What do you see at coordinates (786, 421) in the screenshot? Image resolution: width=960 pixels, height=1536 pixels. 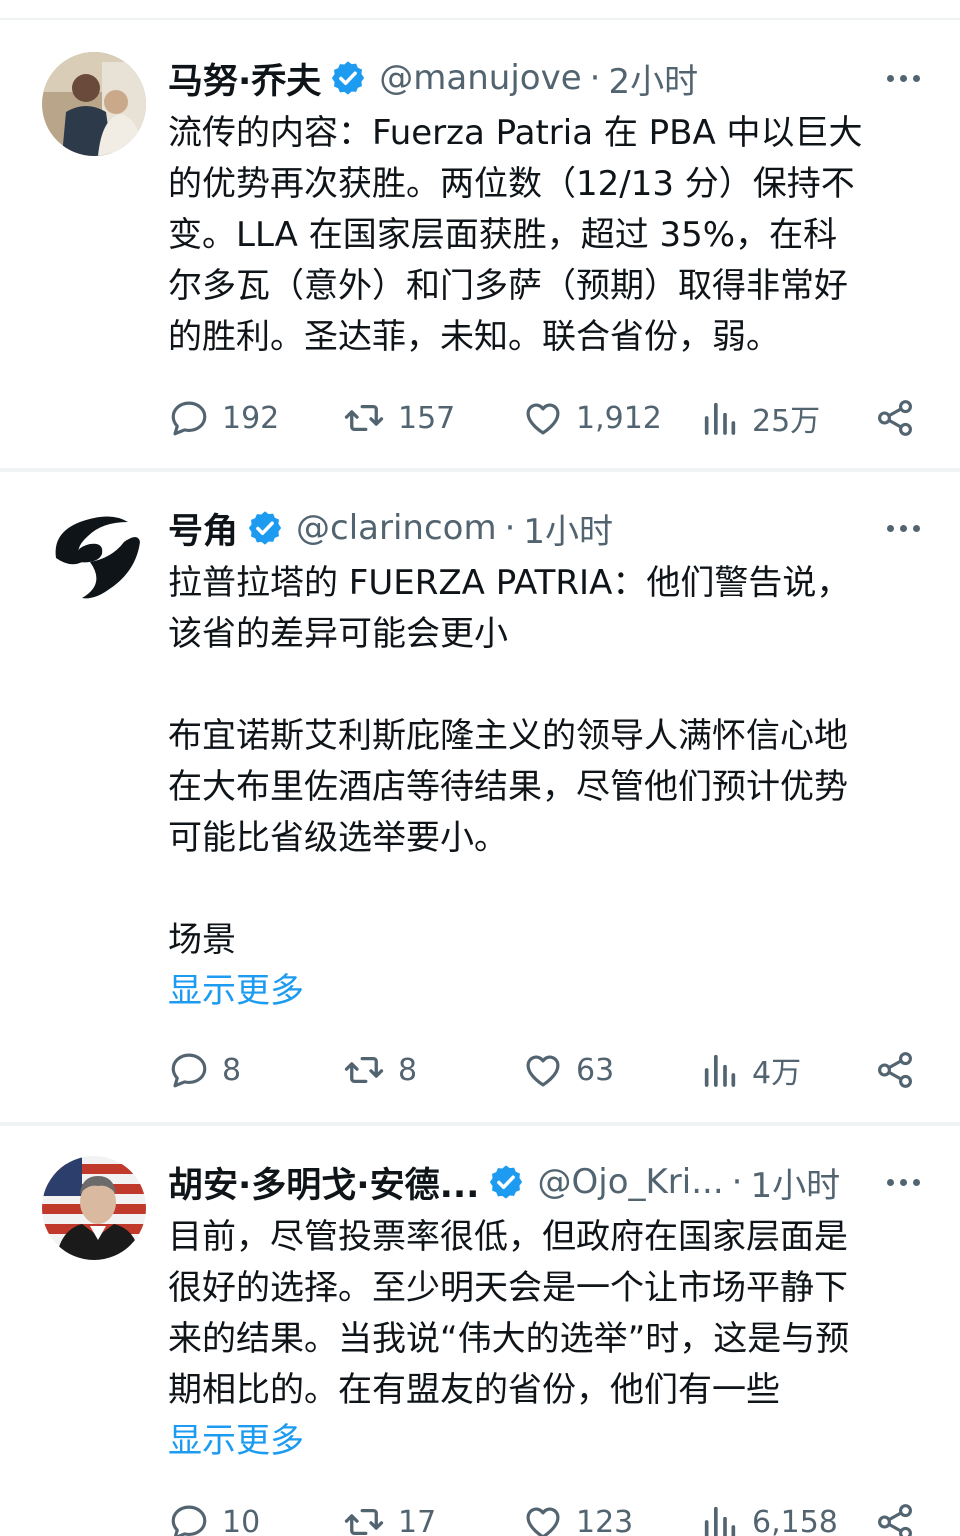 I see `views-count: 25万` at bounding box center [786, 421].